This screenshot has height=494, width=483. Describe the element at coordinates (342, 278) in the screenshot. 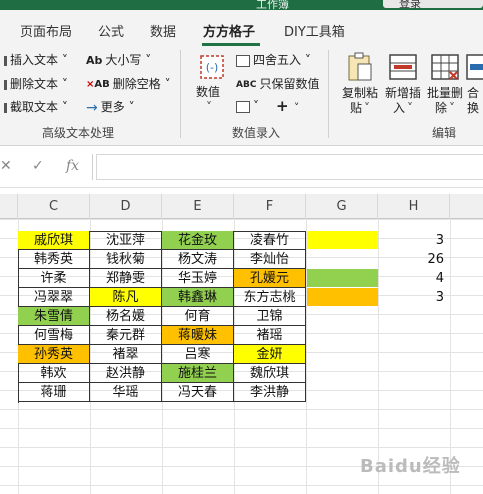

I see `legend-green-cell` at that location.